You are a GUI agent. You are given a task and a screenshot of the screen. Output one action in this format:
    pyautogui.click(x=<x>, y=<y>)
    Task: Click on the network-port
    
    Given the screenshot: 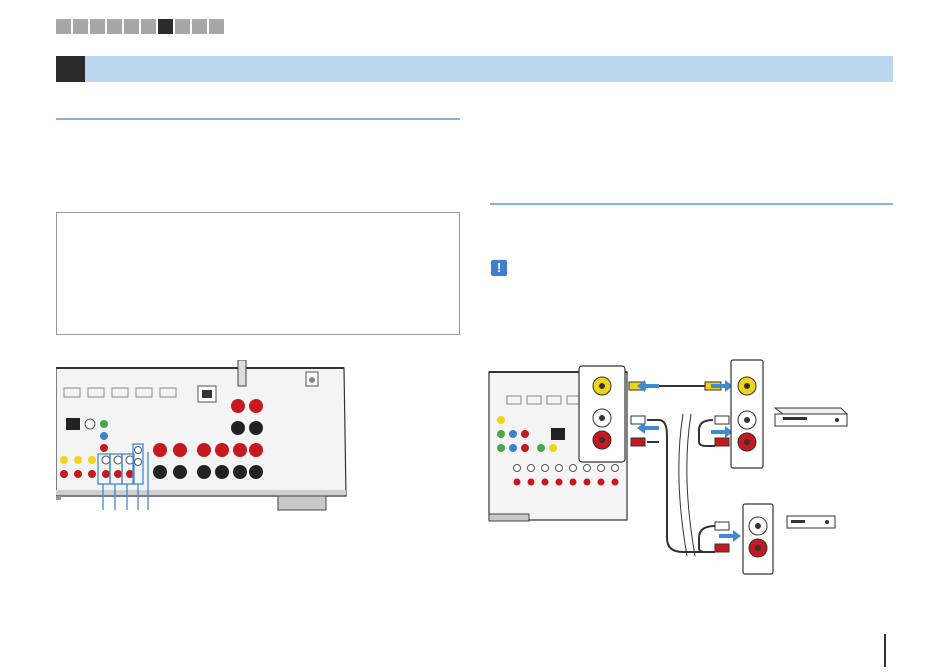 What is the action you would take?
    pyautogui.click(x=207, y=394)
    